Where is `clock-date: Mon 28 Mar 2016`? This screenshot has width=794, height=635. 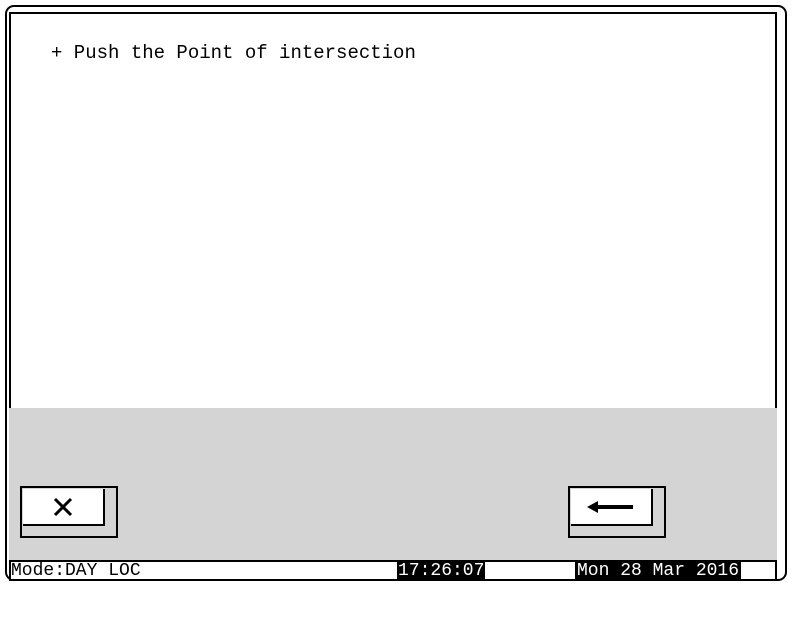 clock-date: Mon 28 Mar 2016 is located at coordinates (658, 571).